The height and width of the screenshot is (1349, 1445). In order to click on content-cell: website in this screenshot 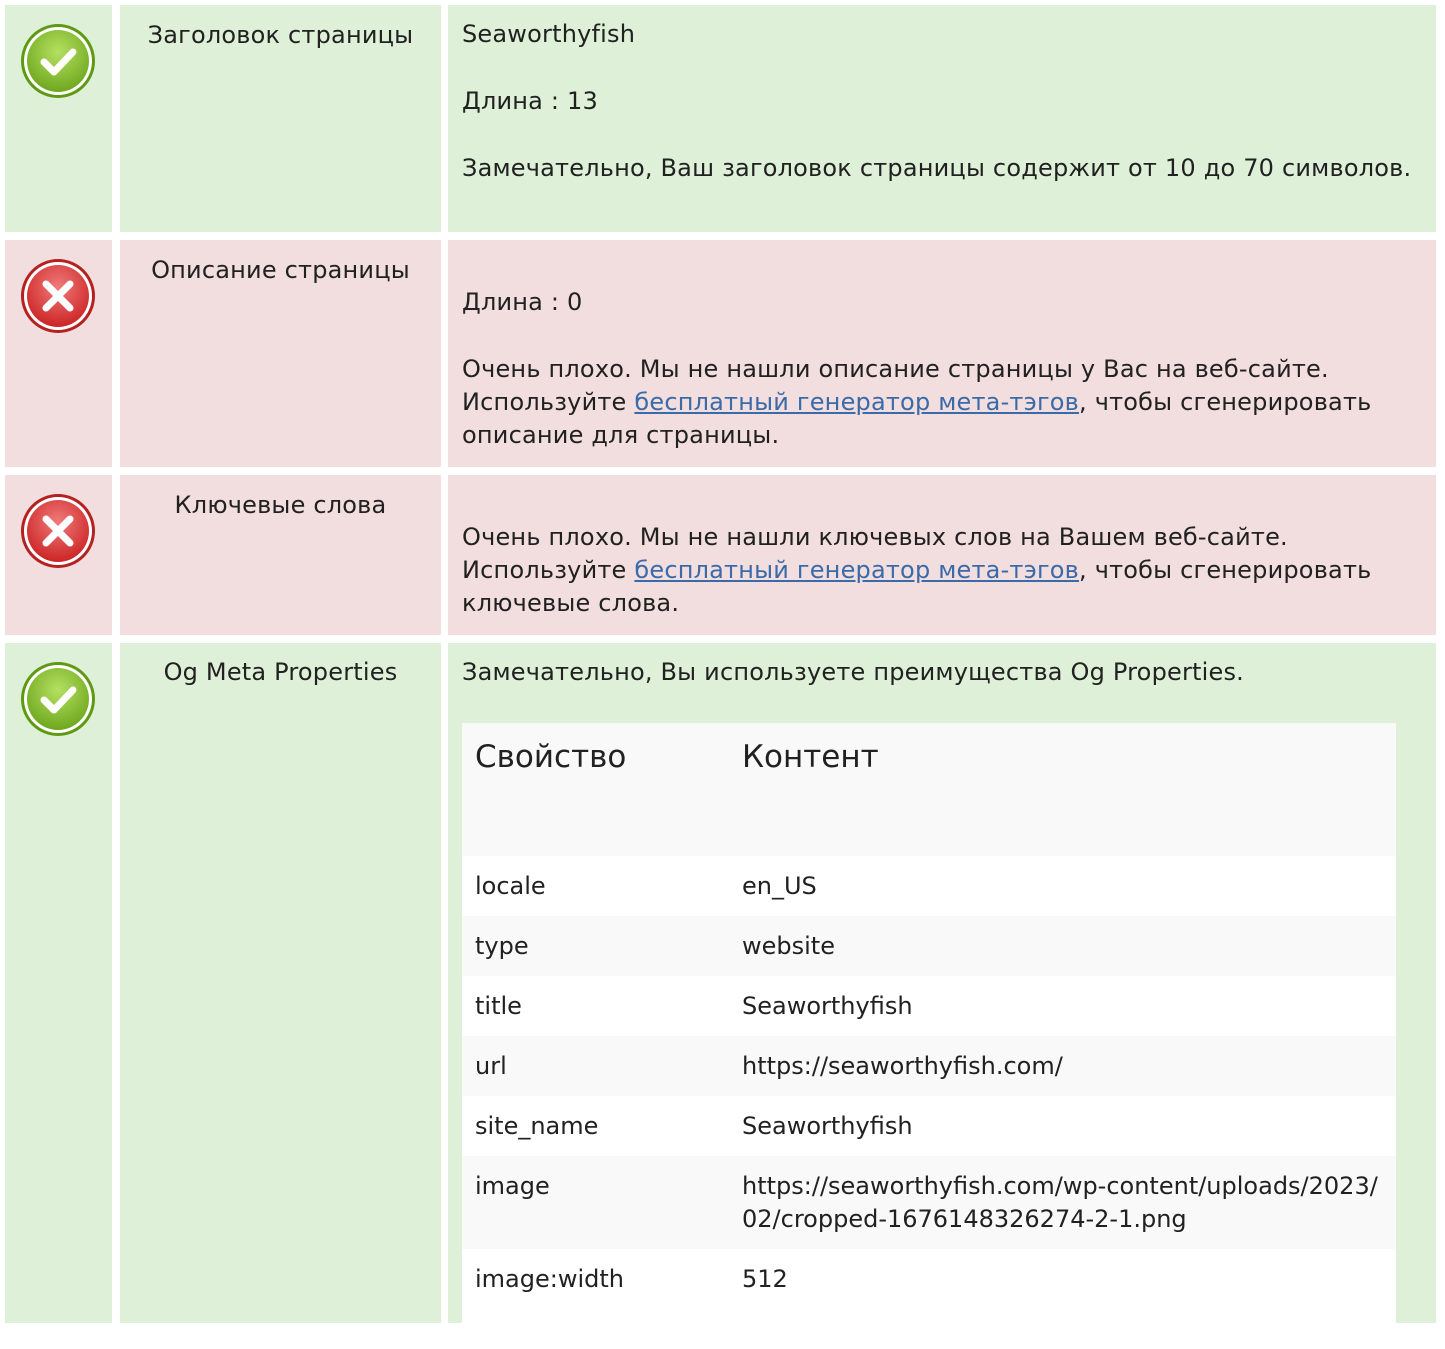, I will do `click(788, 946)`.